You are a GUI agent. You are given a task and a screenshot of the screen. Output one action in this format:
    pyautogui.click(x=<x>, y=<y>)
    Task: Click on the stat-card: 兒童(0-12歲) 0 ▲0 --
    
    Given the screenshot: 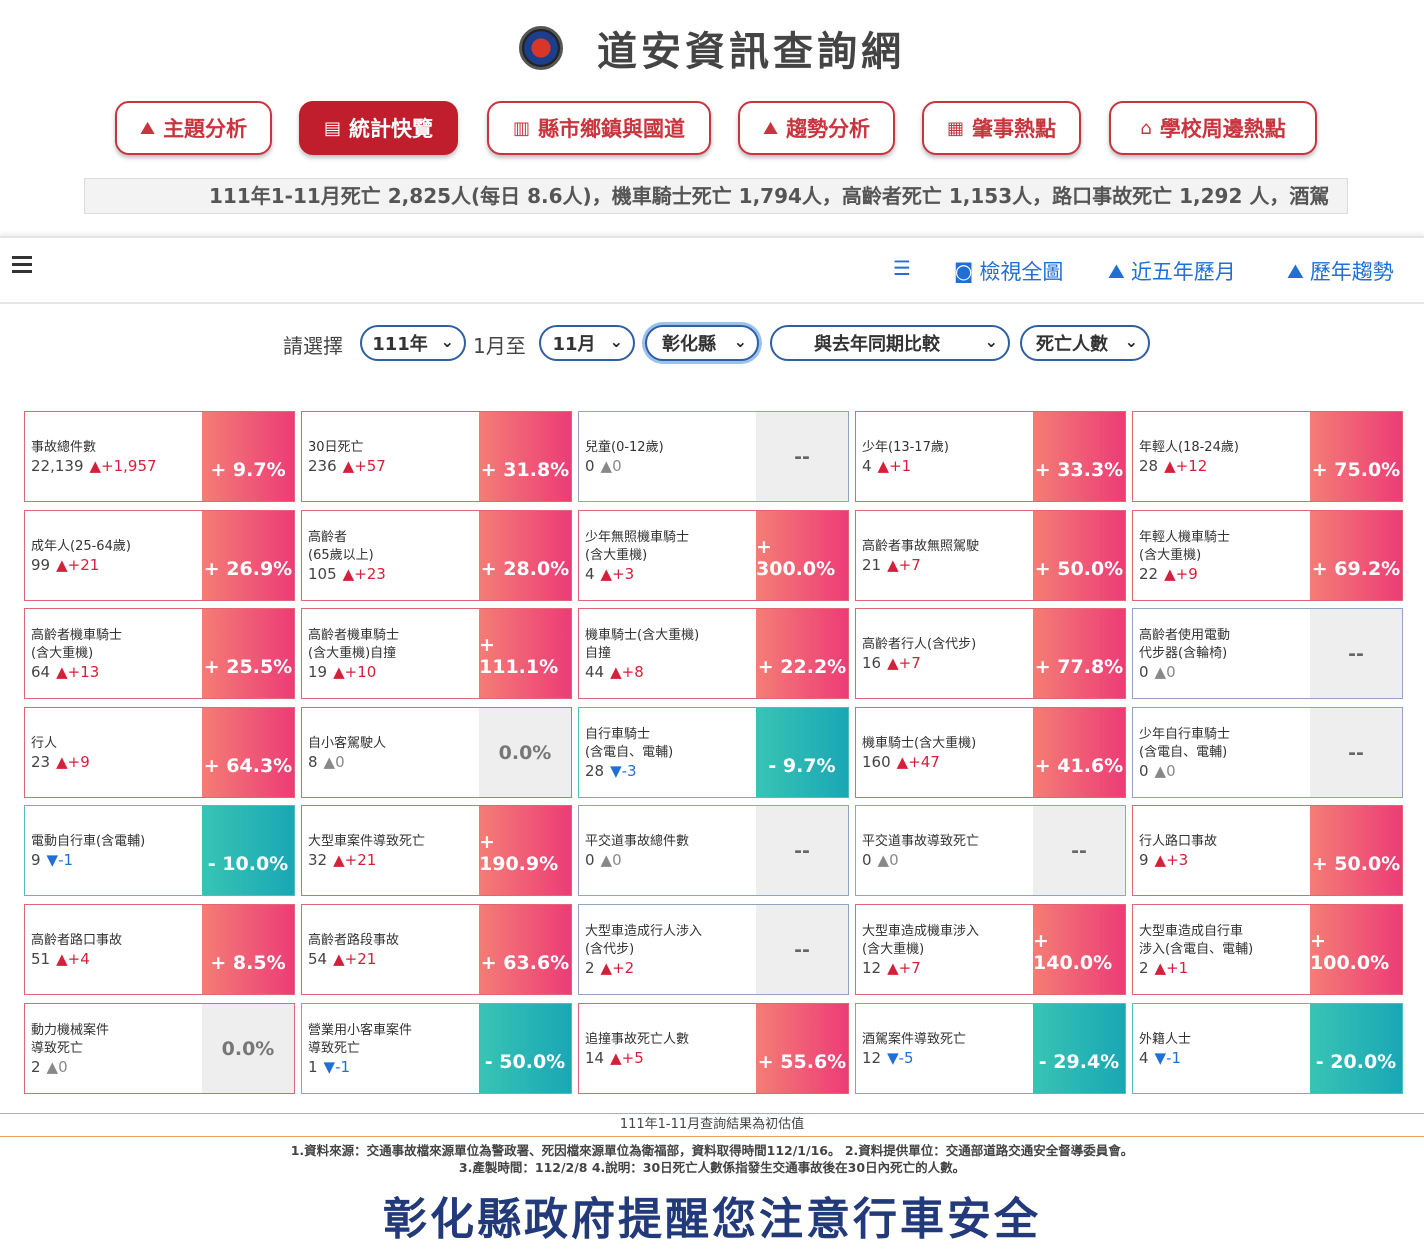 What is the action you would take?
    pyautogui.click(x=713, y=456)
    